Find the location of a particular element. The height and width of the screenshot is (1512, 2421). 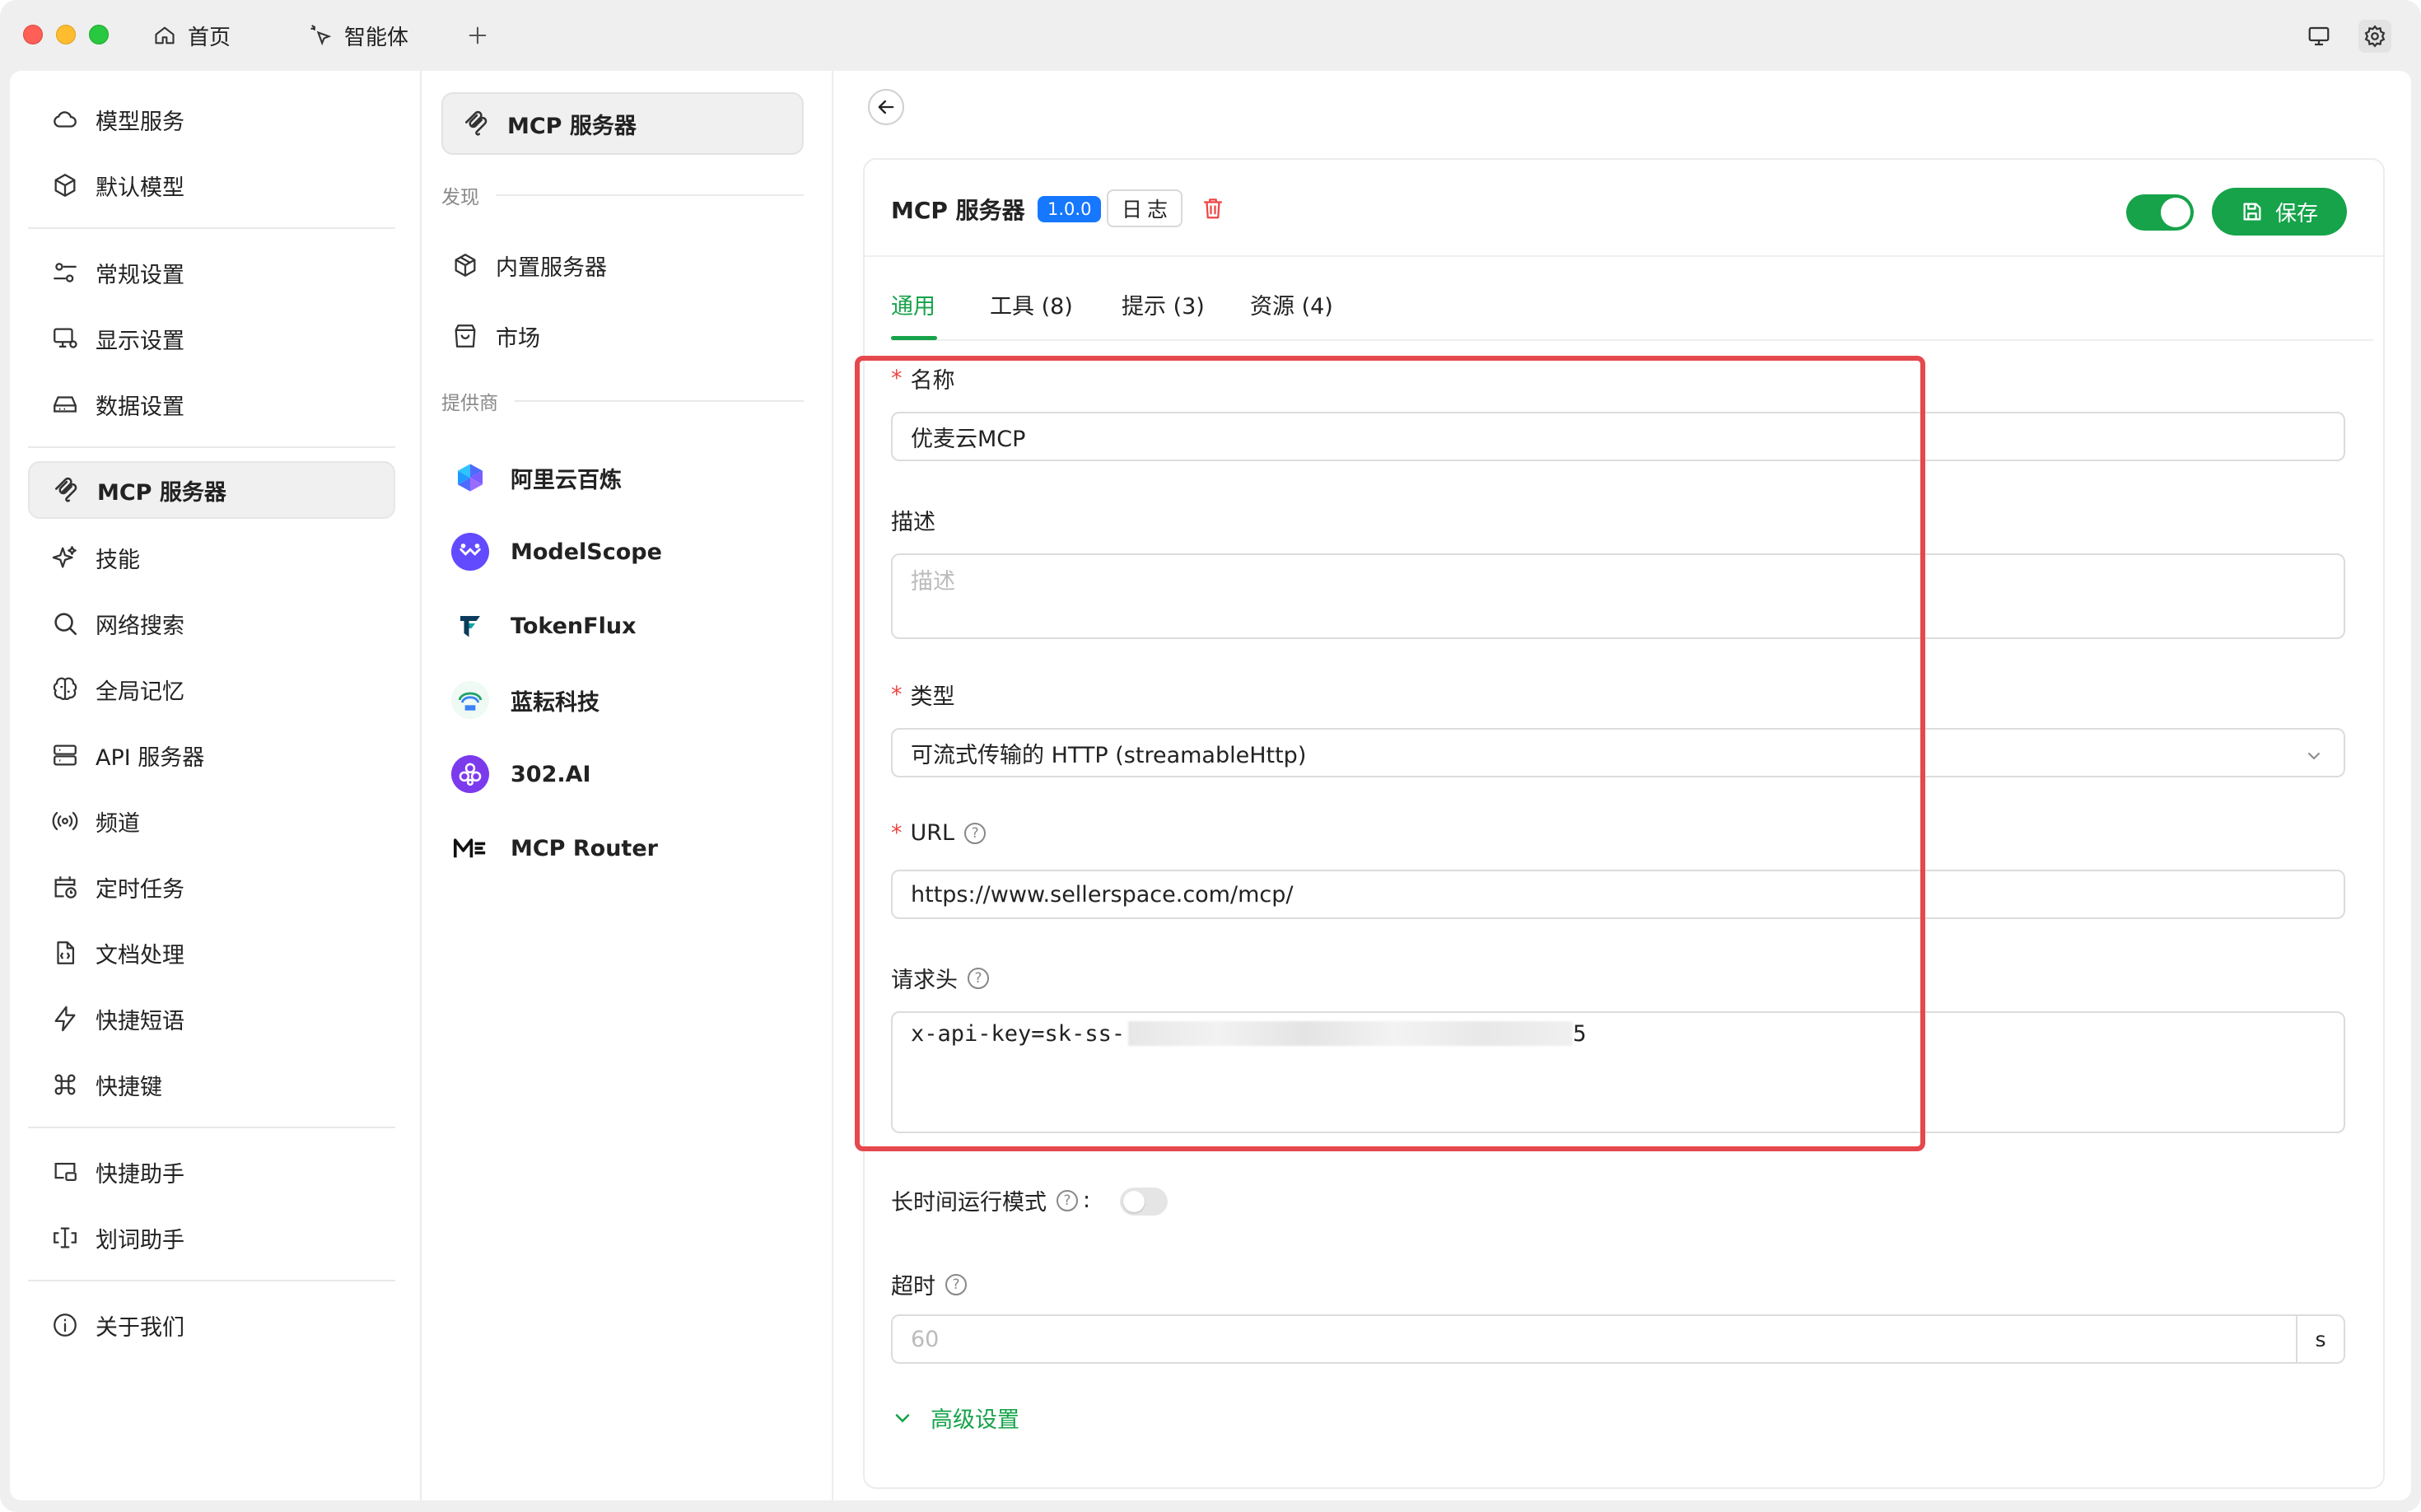

sidebar-item-mcp-server: MCP 服务器 is located at coordinates (211, 490).